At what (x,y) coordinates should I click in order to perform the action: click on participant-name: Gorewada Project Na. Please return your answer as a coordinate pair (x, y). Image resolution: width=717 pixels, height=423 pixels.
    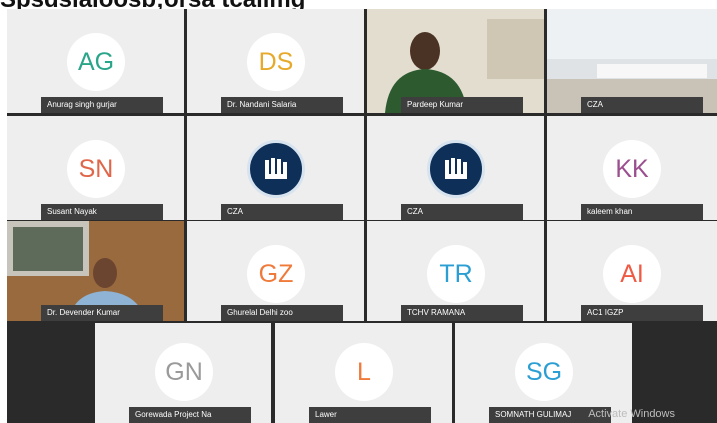
    Looking at the image, I should click on (190, 415).